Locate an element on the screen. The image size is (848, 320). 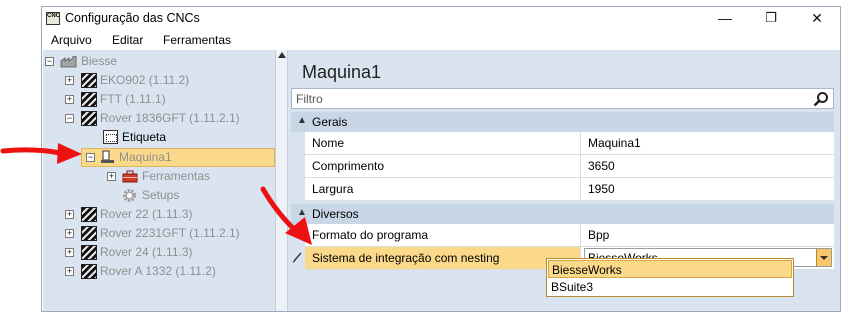
edit-pencil-icon is located at coordinates (297, 257).